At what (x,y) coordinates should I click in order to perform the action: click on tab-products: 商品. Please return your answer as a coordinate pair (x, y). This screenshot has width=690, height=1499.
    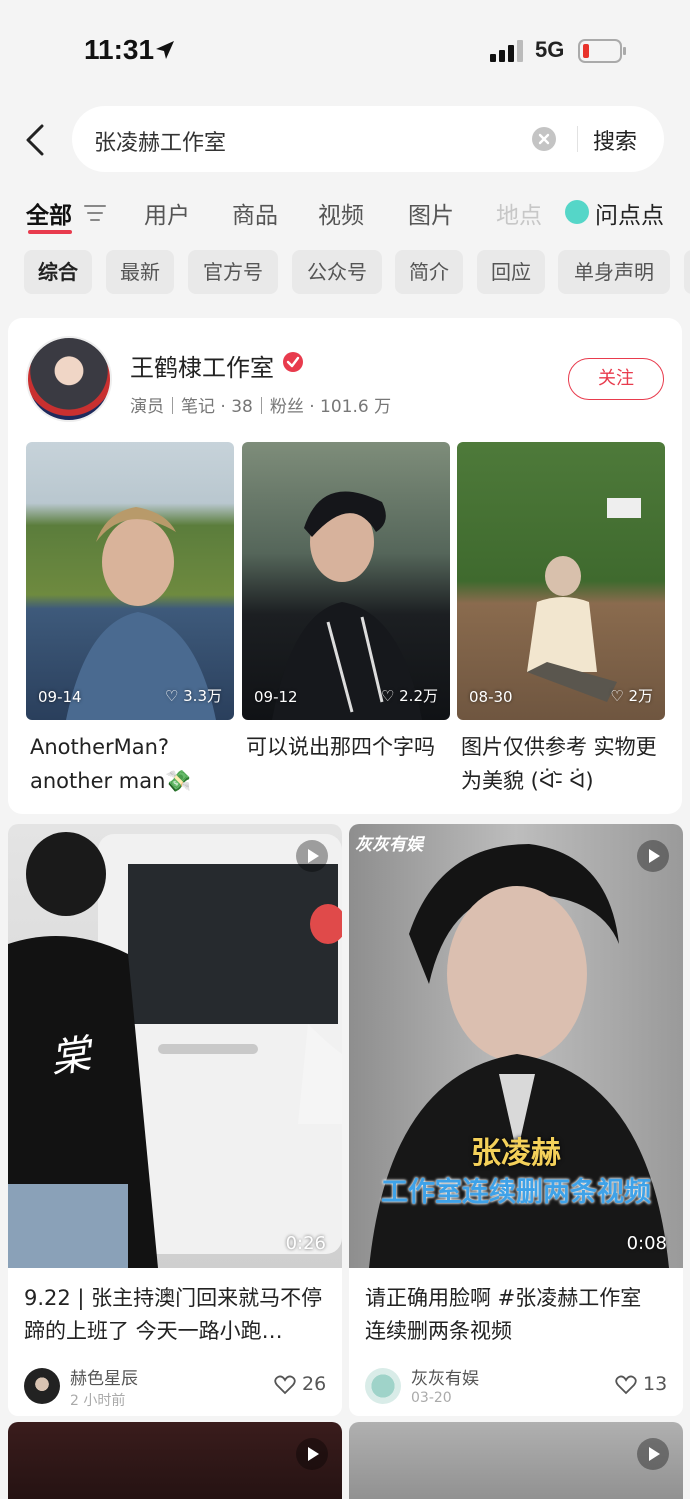
    Looking at the image, I should click on (255, 213).